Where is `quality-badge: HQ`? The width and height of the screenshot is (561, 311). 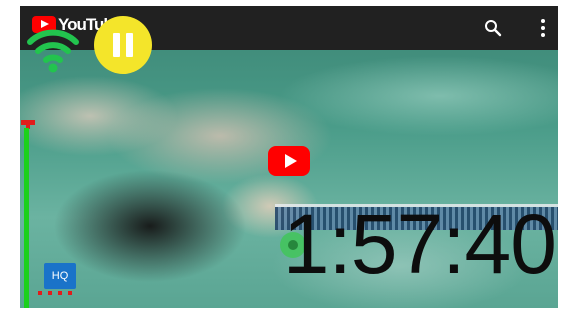
quality-badge: HQ is located at coordinates (60, 276).